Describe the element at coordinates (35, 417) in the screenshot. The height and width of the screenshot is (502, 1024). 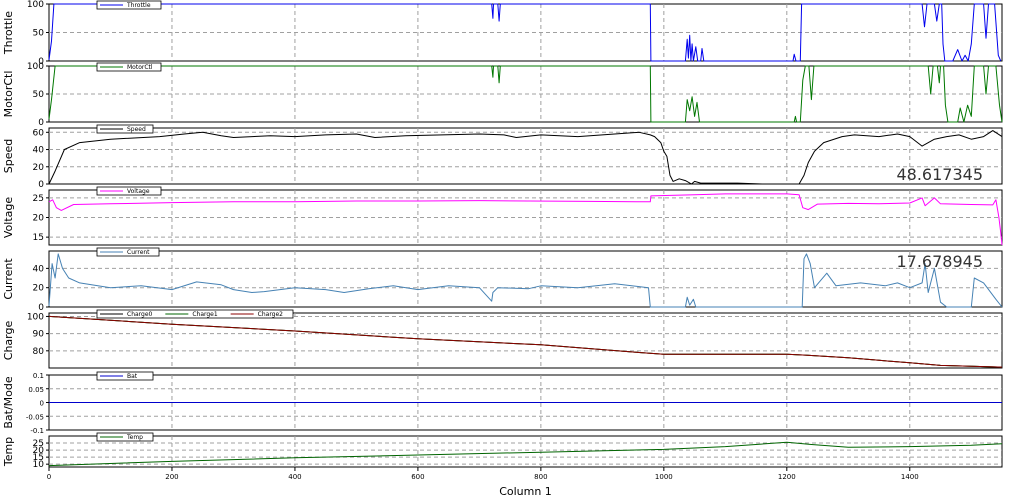
I see `y-tick-label: -0.05` at that location.